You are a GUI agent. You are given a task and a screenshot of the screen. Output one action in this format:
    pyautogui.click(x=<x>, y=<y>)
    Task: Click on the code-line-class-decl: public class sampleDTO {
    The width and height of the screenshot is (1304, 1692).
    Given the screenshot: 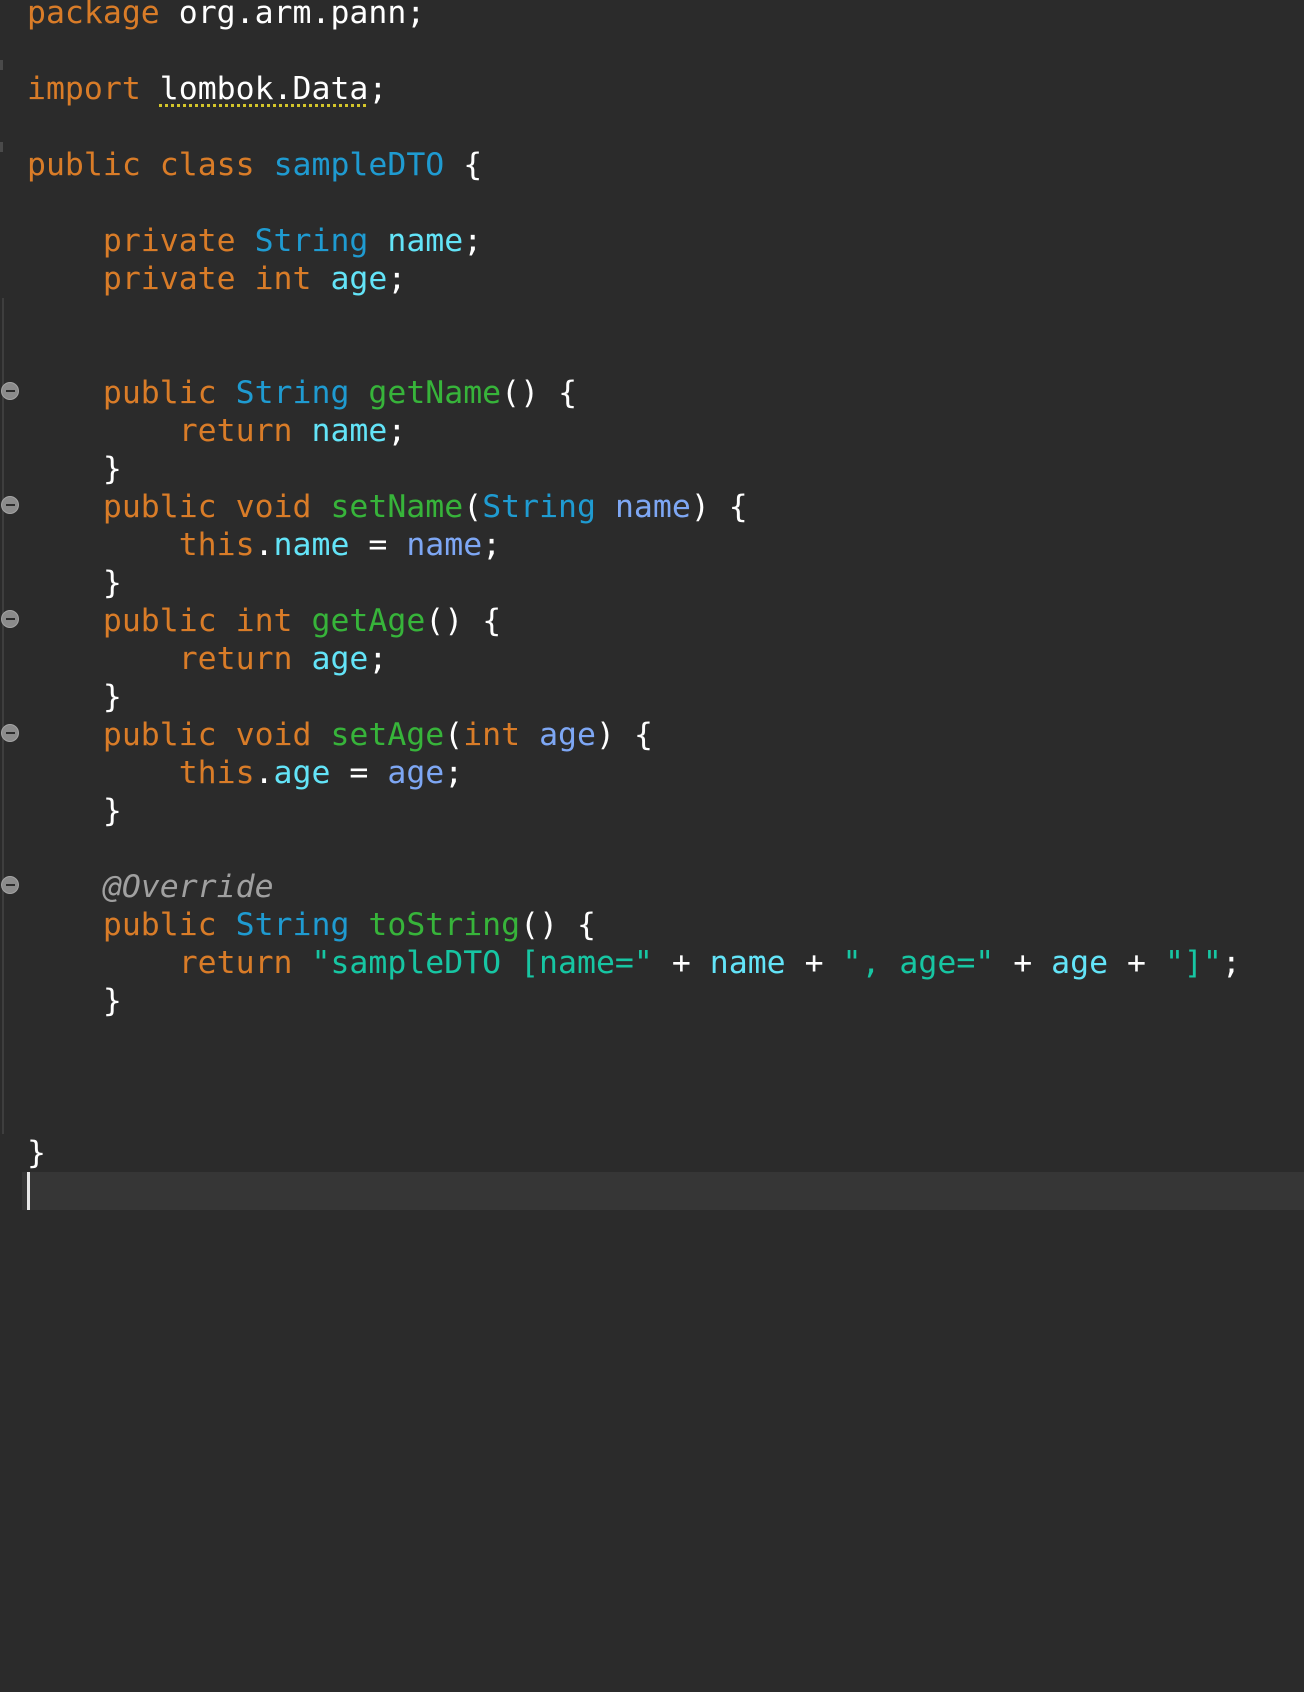 What is the action you would take?
    pyautogui.click(x=254, y=165)
    